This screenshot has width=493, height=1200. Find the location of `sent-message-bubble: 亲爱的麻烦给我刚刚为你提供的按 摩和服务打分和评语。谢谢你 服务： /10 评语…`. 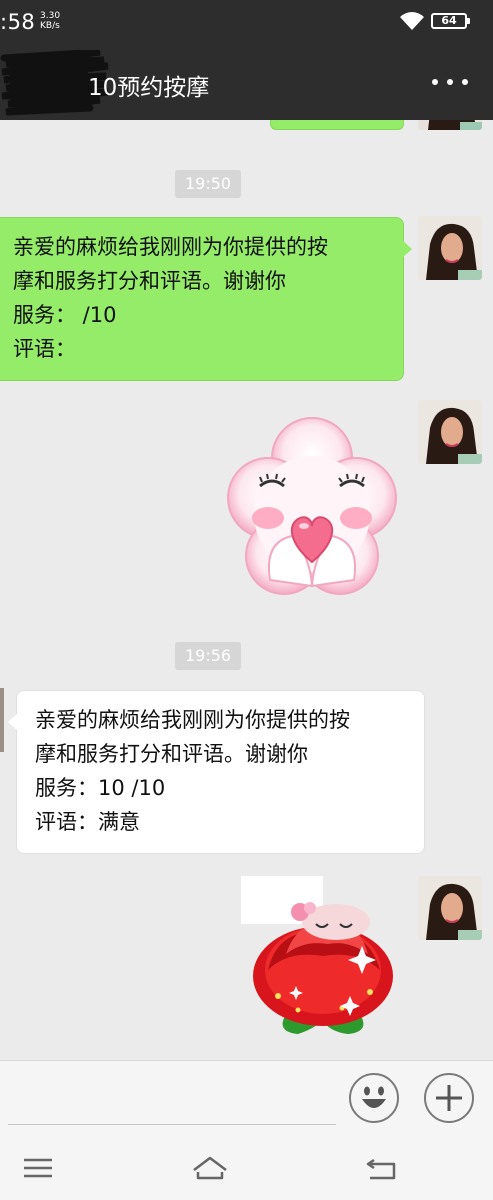

sent-message-bubble: 亲爱的麻烦给我刚刚为你提供的按 摩和服务打分和评语。谢谢你 服务： /10 评语… is located at coordinates (206, 299).